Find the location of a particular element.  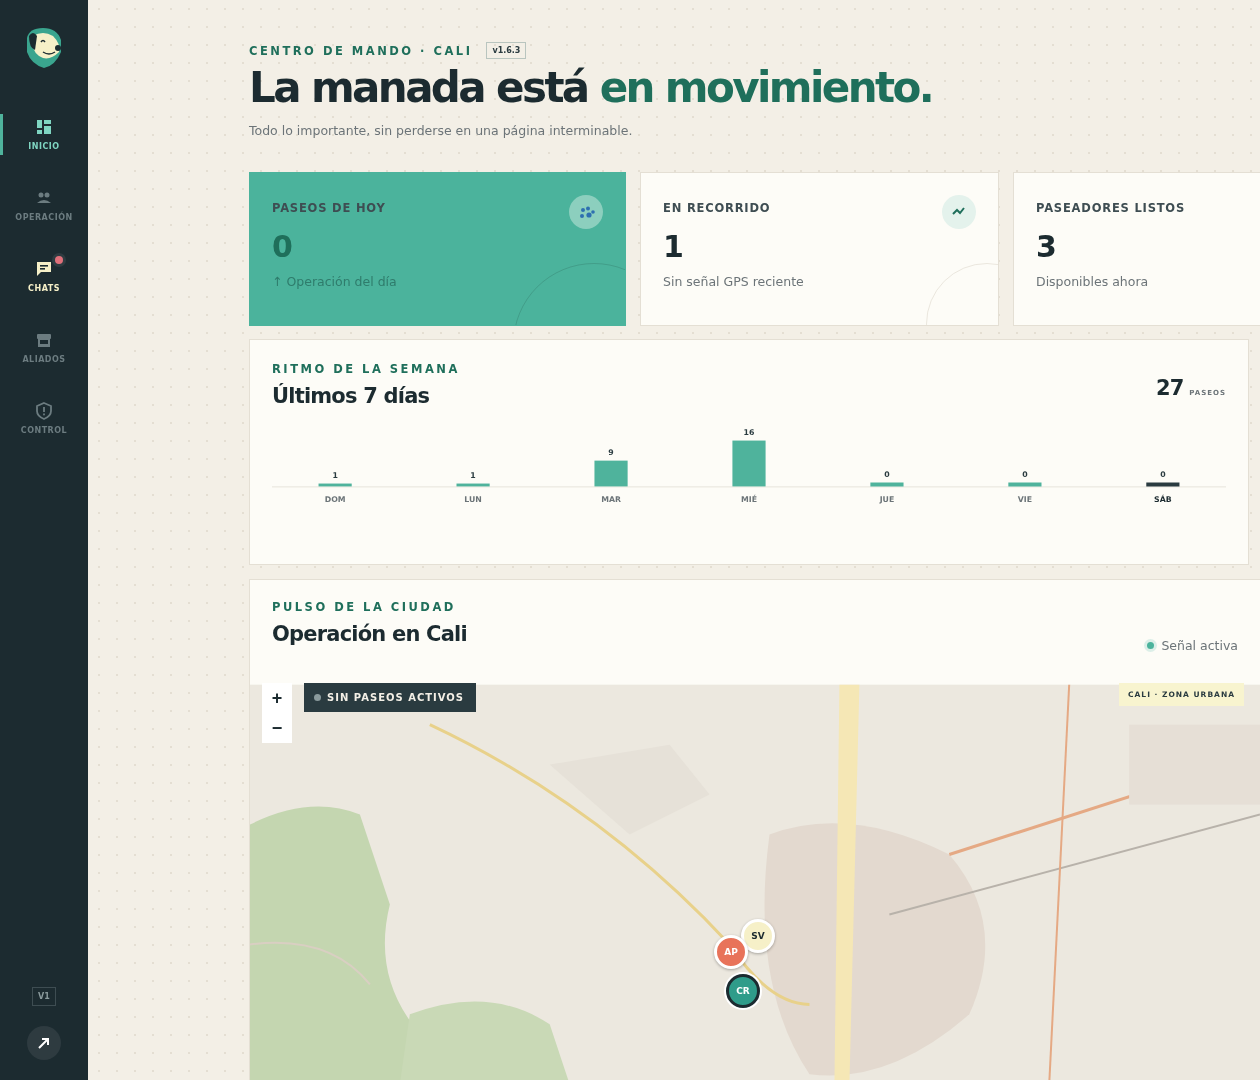

bar-value-label: 16 is located at coordinates (749, 432).